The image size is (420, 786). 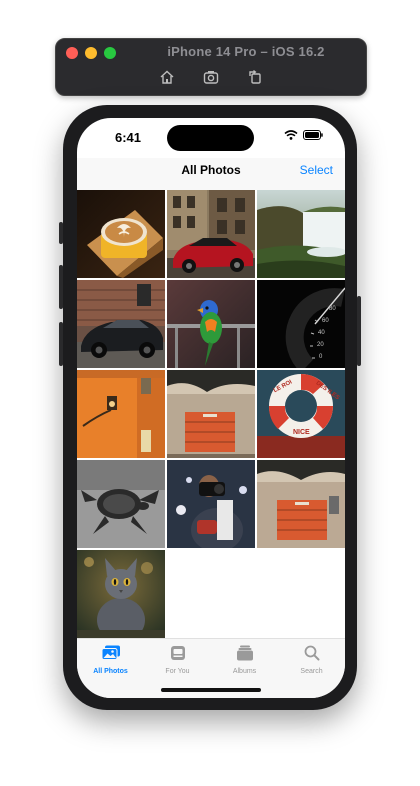 What do you see at coordinates (325, 321) in the screenshot?
I see `speedo-tick-60: 60` at bounding box center [325, 321].